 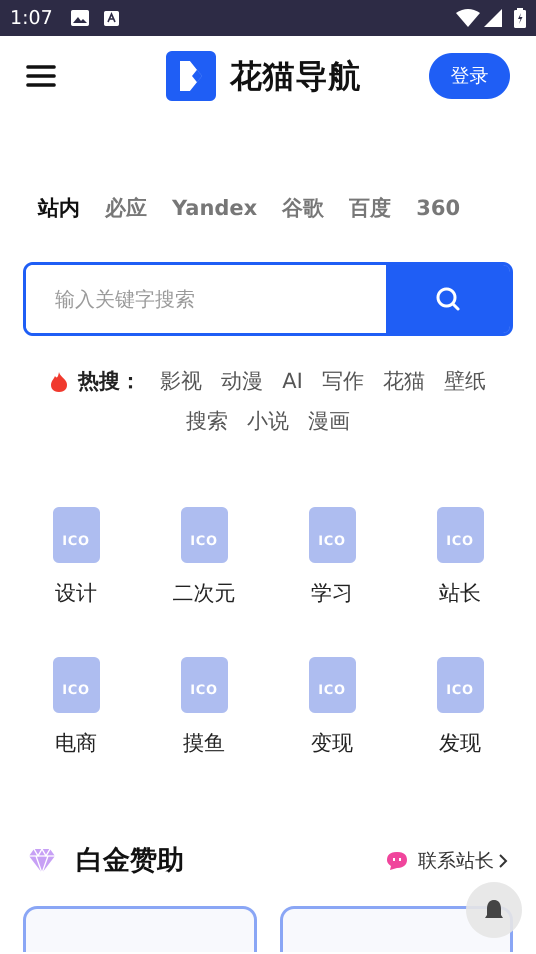 What do you see at coordinates (329, 421) in the screenshot?
I see `hot-search-link: 漫画` at bounding box center [329, 421].